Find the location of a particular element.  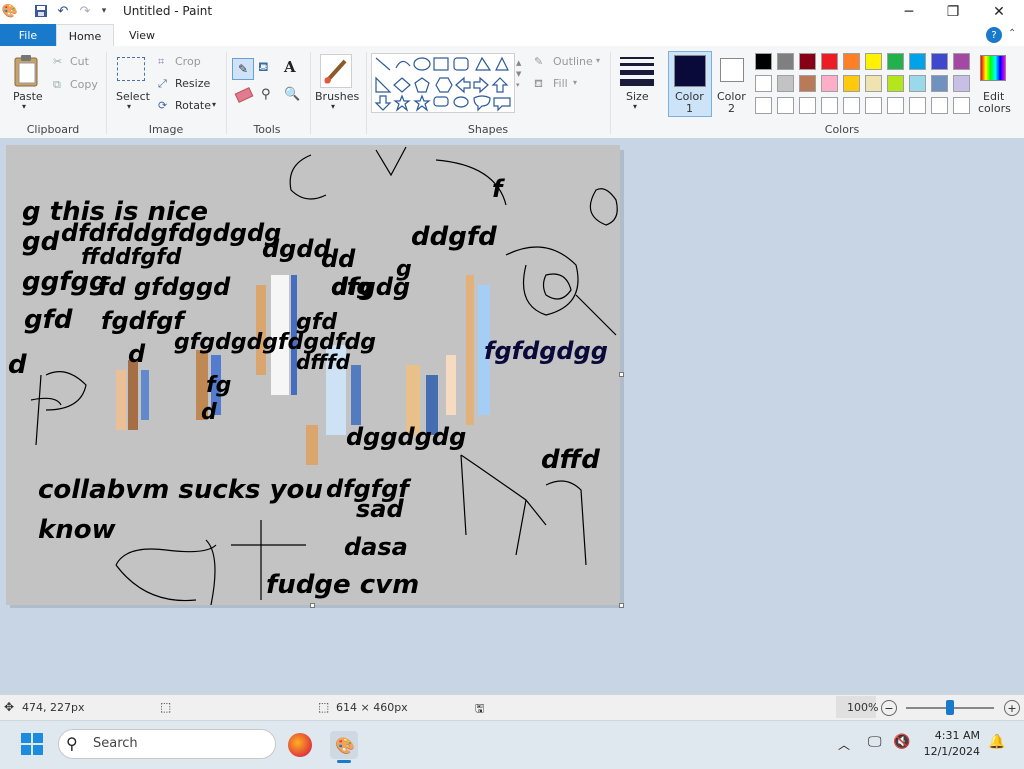

size-icon is located at coordinates (637, 70).